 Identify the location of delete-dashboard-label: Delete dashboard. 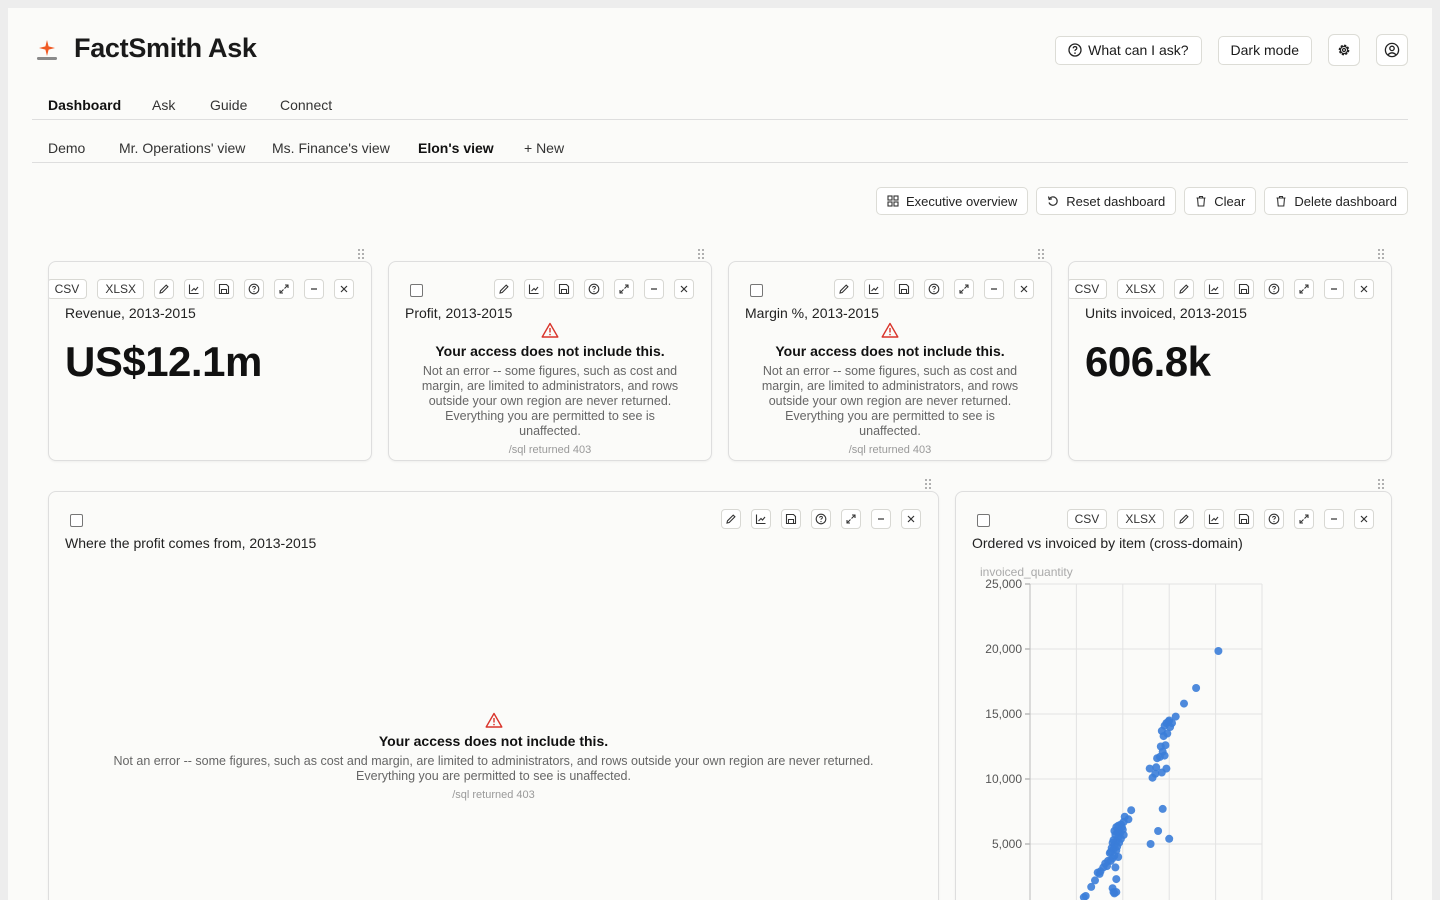
(1345, 201).